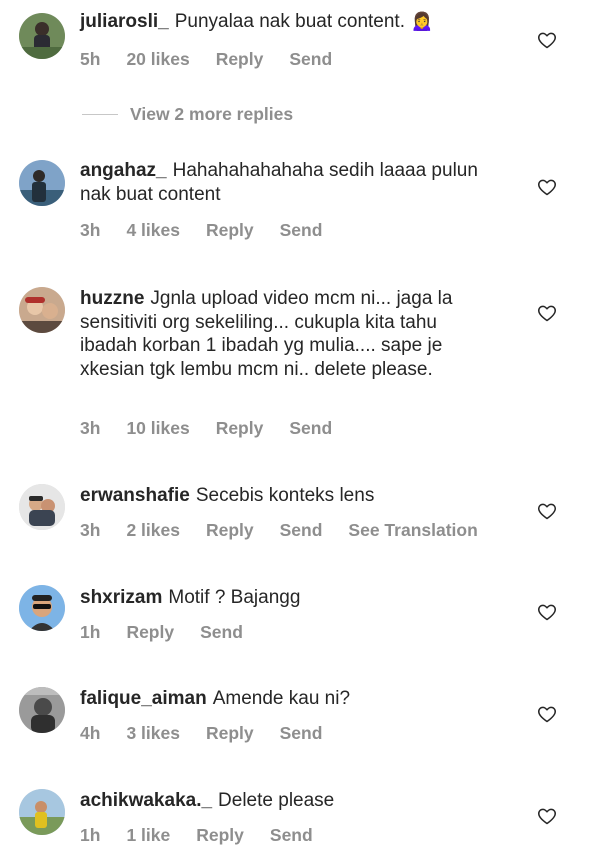  Describe the element at coordinates (135, 495) in the screenshot. I see `comment-username: erwanshafie` at that location.